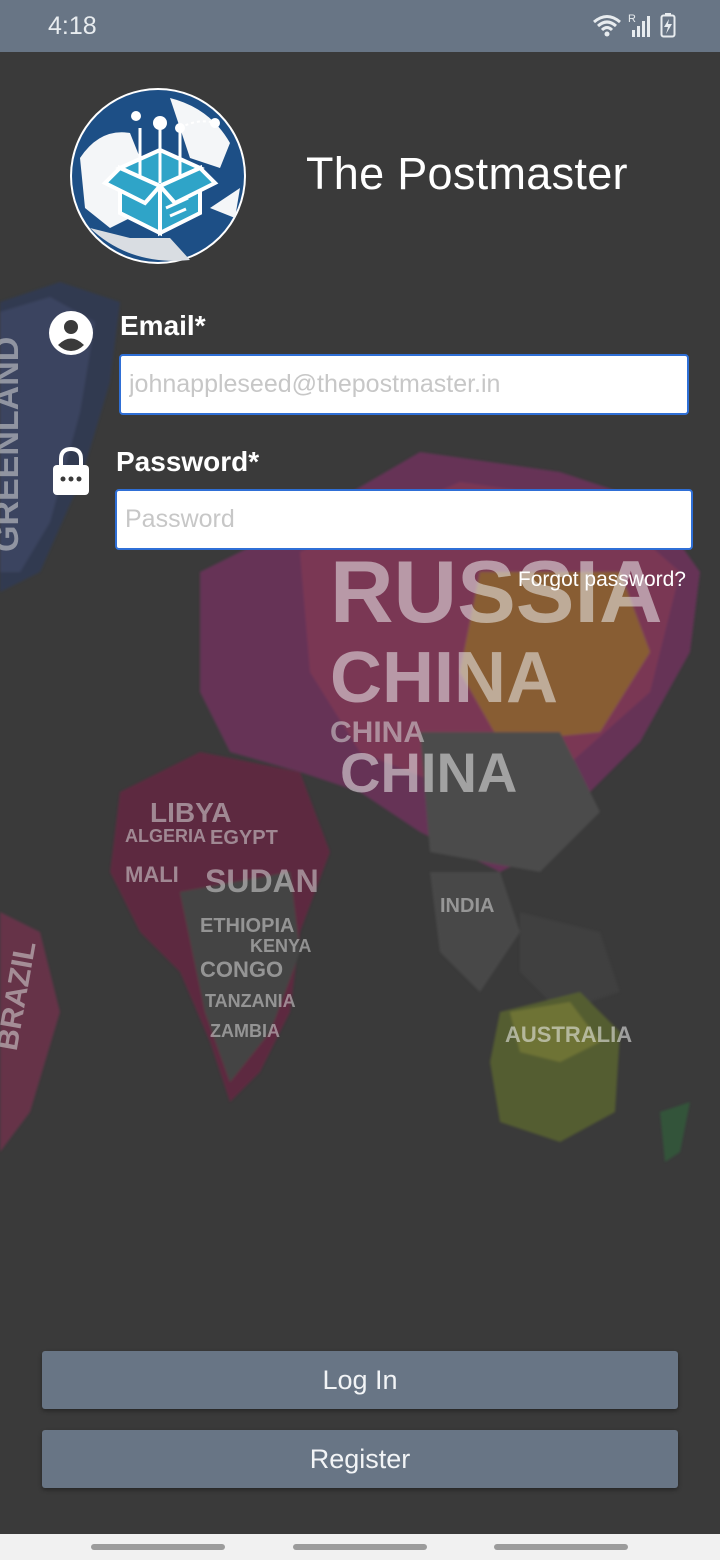 Image resolution: width=720 pixels, height=1560 pixels. Describe the element at coordinates (262, 881) in the screenshot. I see `map-word: SUDAN` at that location.